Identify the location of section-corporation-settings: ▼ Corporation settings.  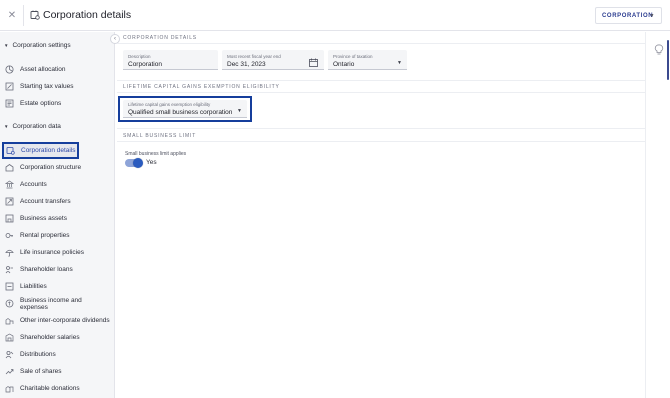
(37, 45).